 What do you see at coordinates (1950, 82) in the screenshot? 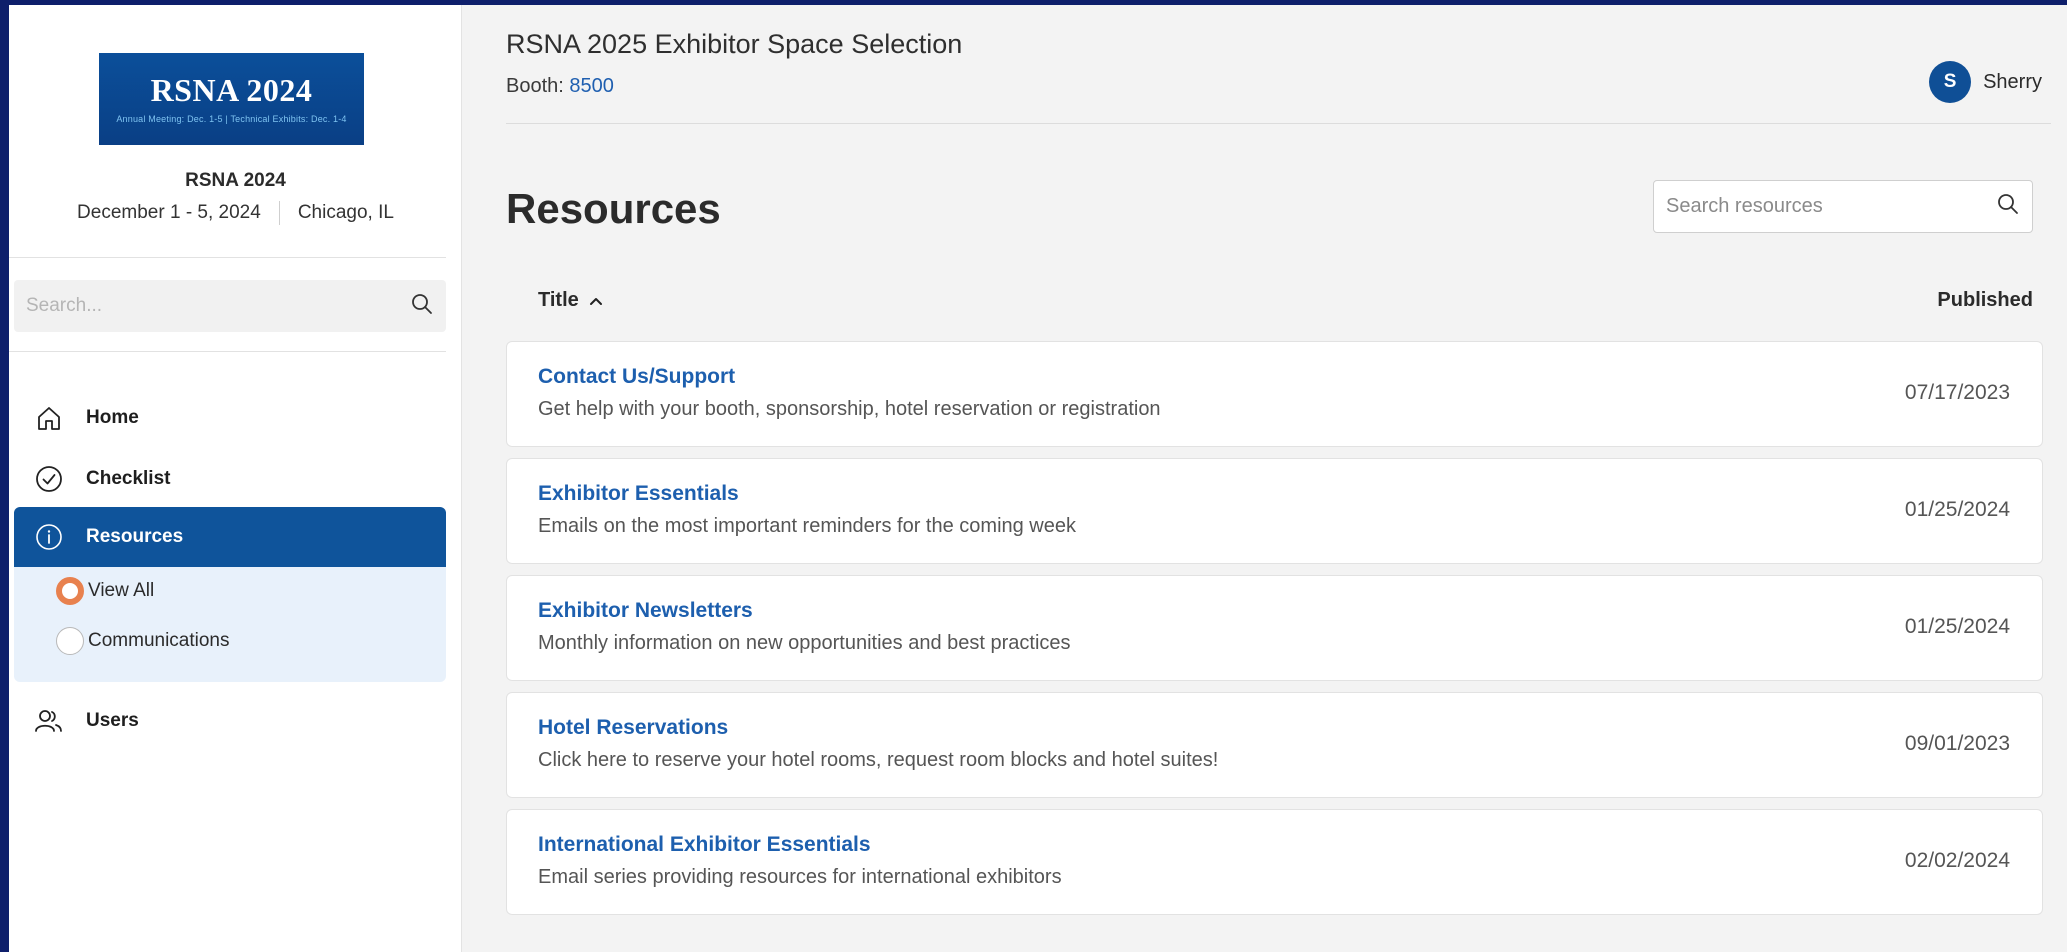
I see `avatar: S` at bounding box center [1950, 82].